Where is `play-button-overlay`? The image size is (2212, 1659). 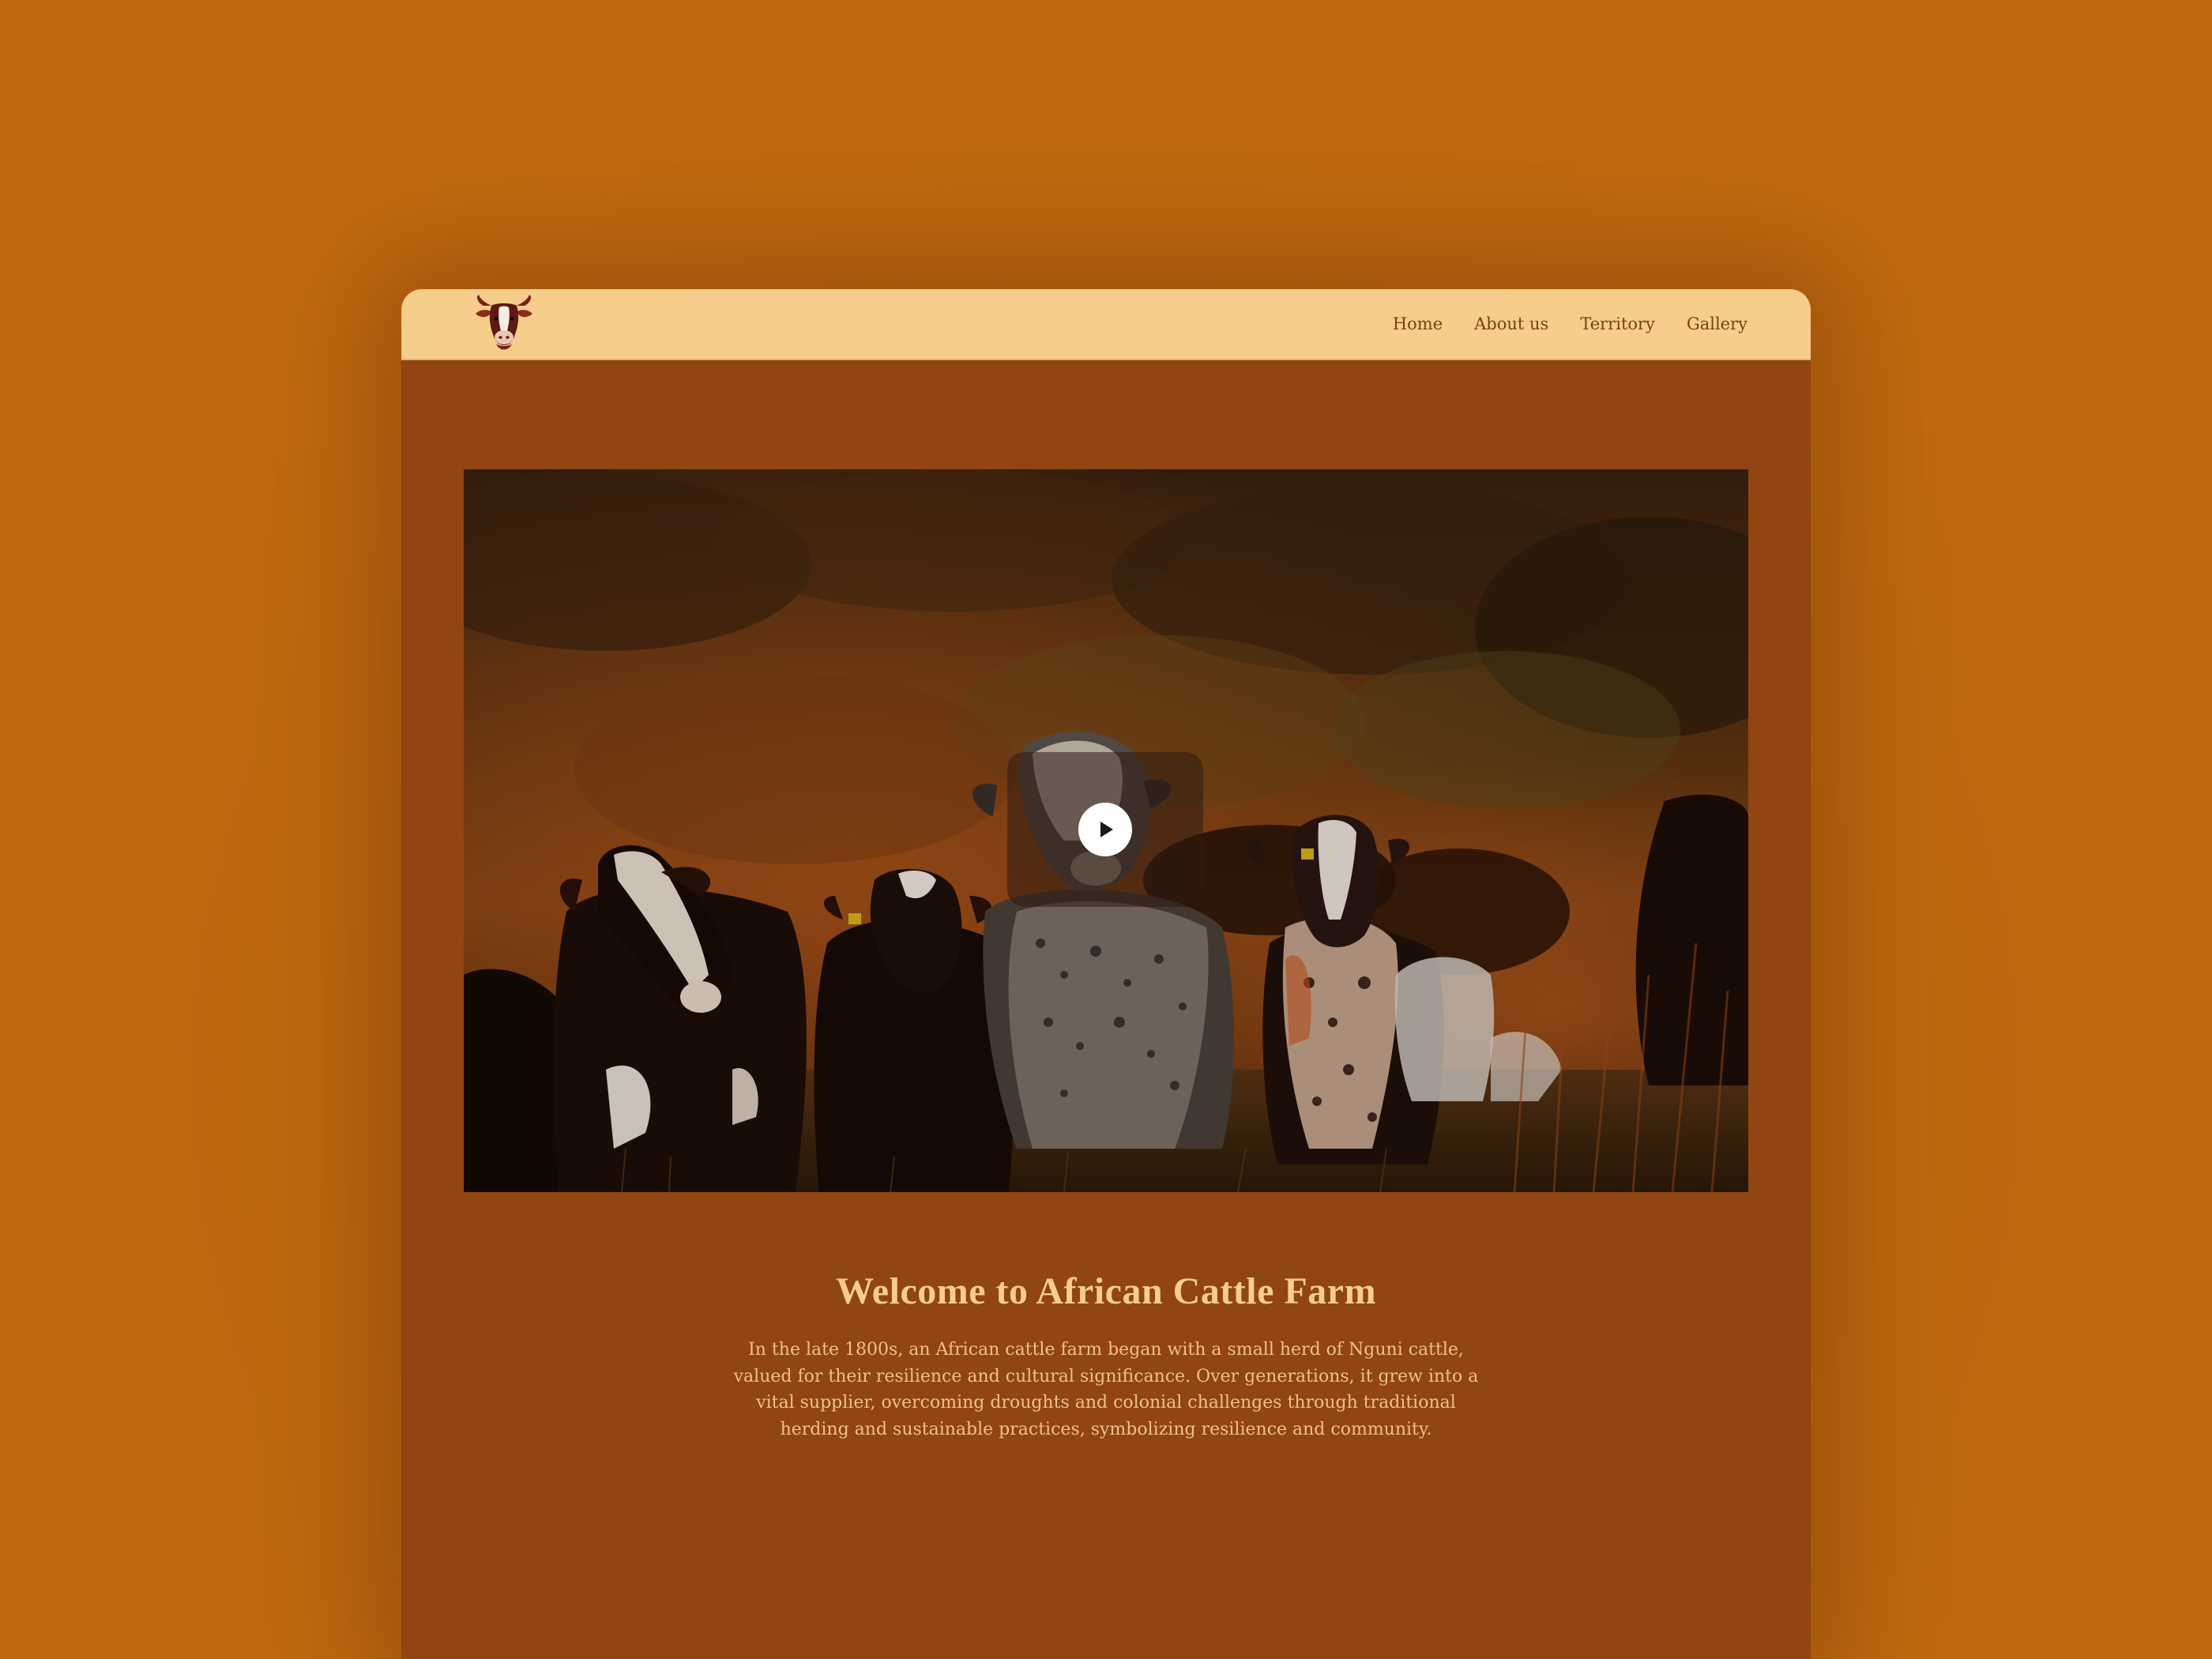 play-button-overlay is located at coordinates (1105, 829).